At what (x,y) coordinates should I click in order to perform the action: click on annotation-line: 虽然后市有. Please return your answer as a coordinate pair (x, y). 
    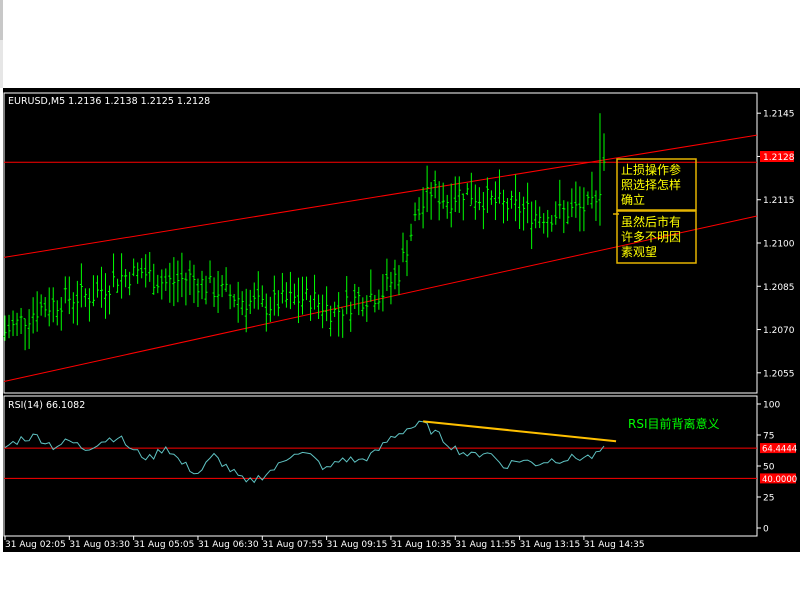
    Looking at the image, I should click on (651, 221).